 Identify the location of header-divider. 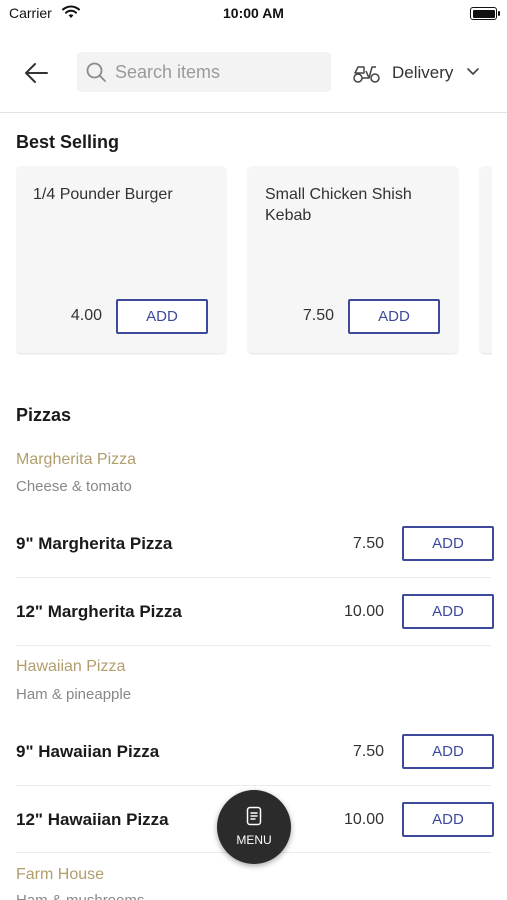
(253, 112).